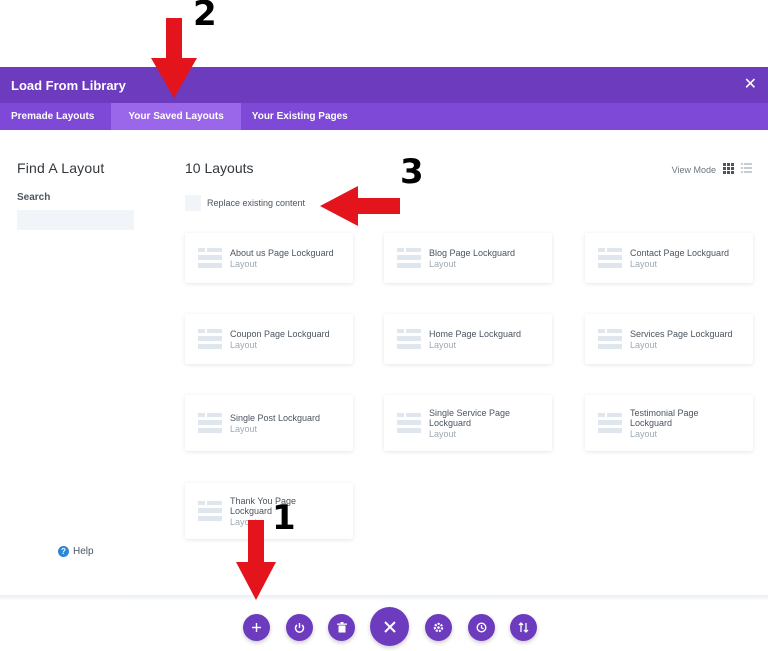 The height and width of the screenshot is (651, 768). Describe the element at coordinates (693, 169) in the screenshot. I see `view-mode-label: View Mode` at that location.